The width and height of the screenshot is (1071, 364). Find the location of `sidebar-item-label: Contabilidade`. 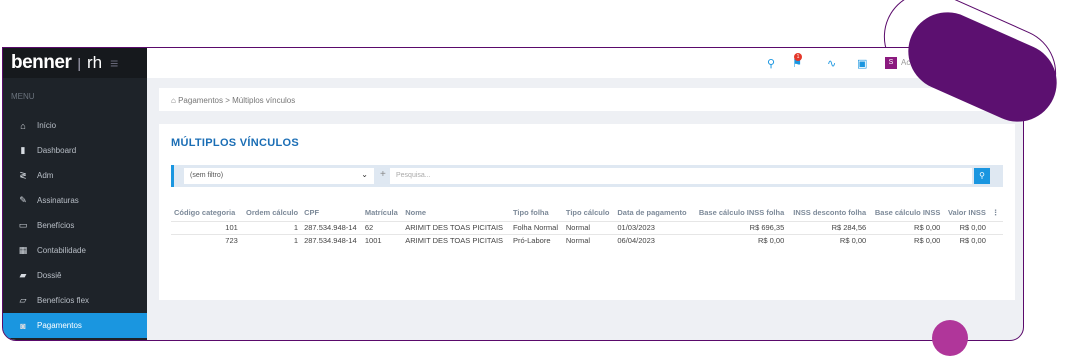

sidebar-item-label: Contabilidade is located at coordinates (61, 250).